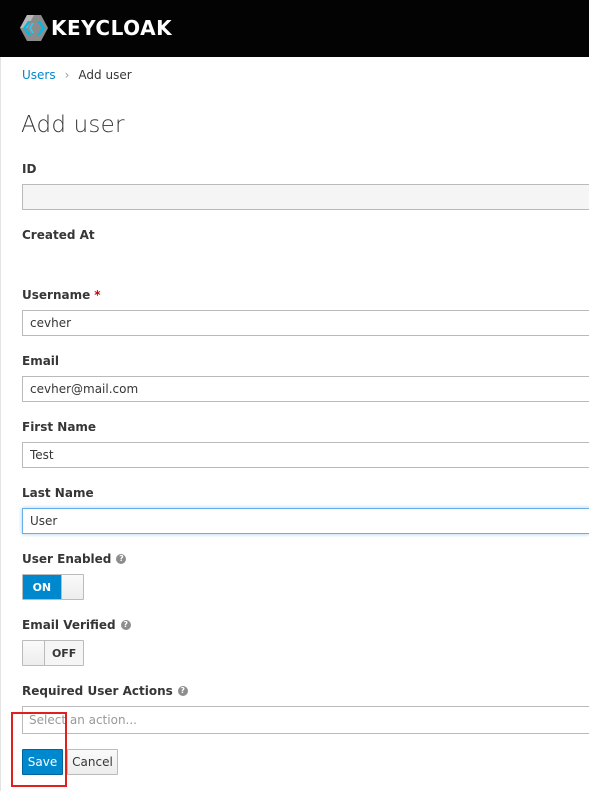 This screenshot has width=589, height=791. I want to click on email-input: cevher@mail.com, so click(305, 389).